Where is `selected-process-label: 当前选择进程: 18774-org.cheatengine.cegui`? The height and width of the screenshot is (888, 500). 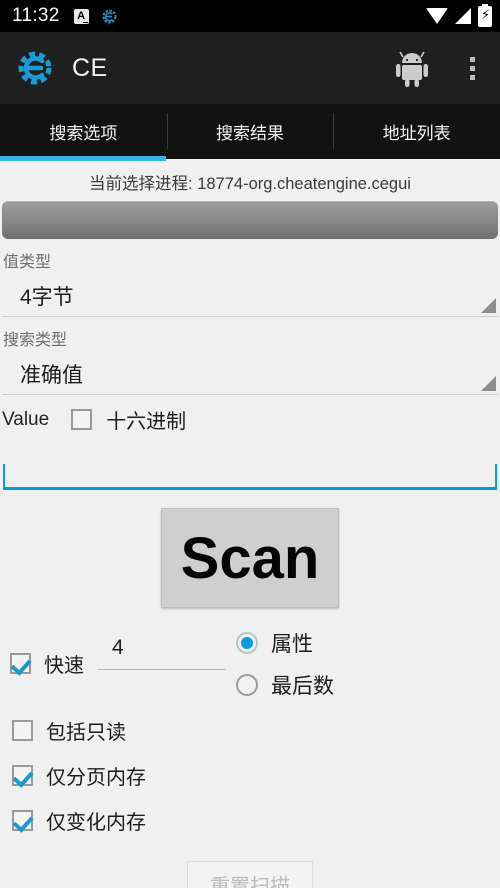
selected-process-label: 当前选择进程: 18774-org.cheatengine.cegui is located at coordinates (250, 184).